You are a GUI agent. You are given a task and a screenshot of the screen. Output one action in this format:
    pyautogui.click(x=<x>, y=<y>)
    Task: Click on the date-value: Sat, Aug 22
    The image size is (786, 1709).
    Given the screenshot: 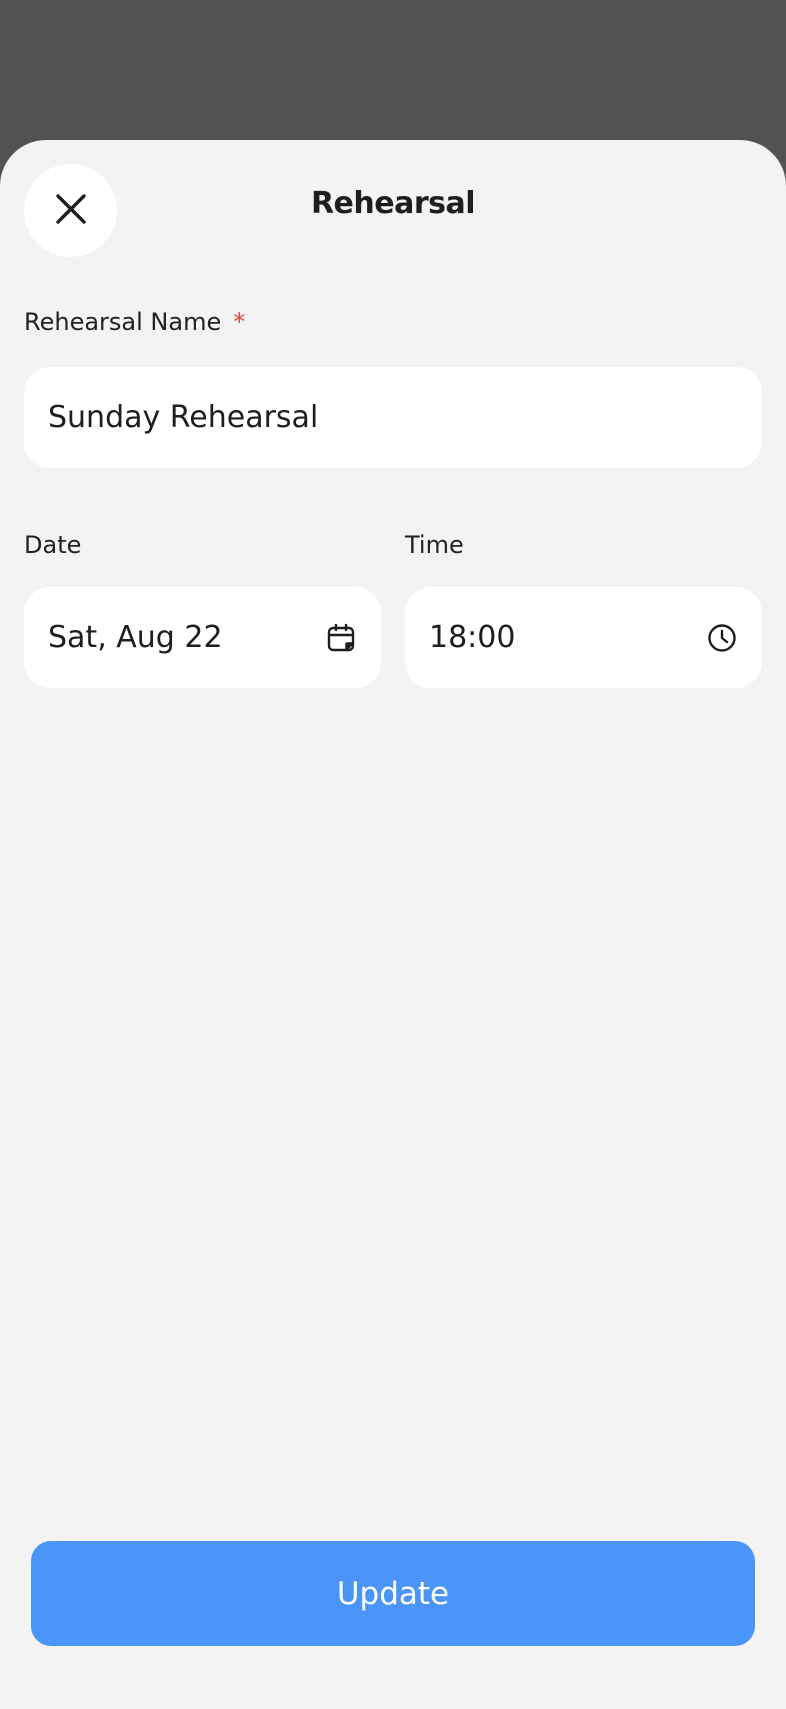 What is the action you would take?
    pyautogui.click(x=135, y=637)
    